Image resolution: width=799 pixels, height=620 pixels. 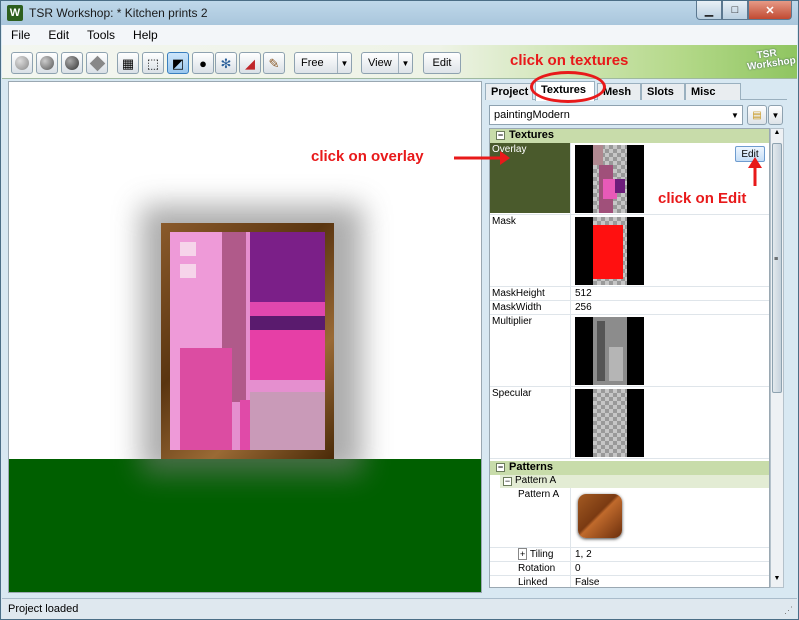 I want to click on tab-slots: Slots, so click(x=663, y=91).